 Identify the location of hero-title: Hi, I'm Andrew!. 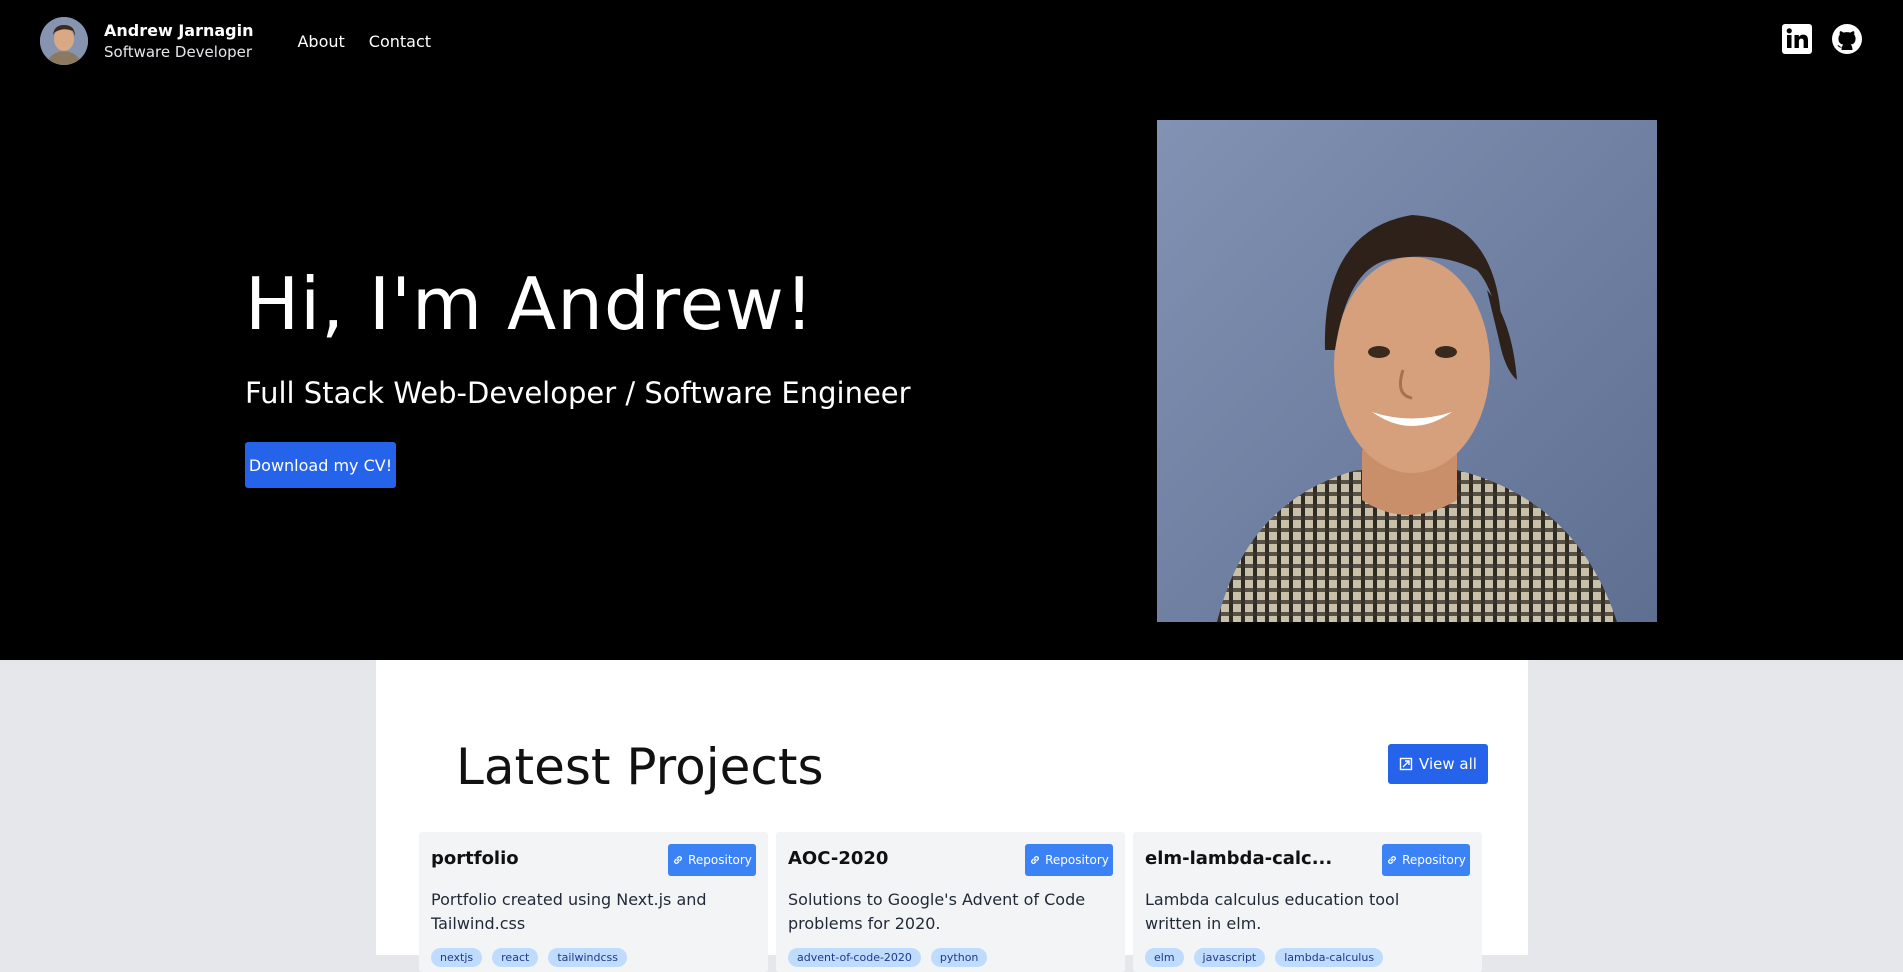
(530, 304).